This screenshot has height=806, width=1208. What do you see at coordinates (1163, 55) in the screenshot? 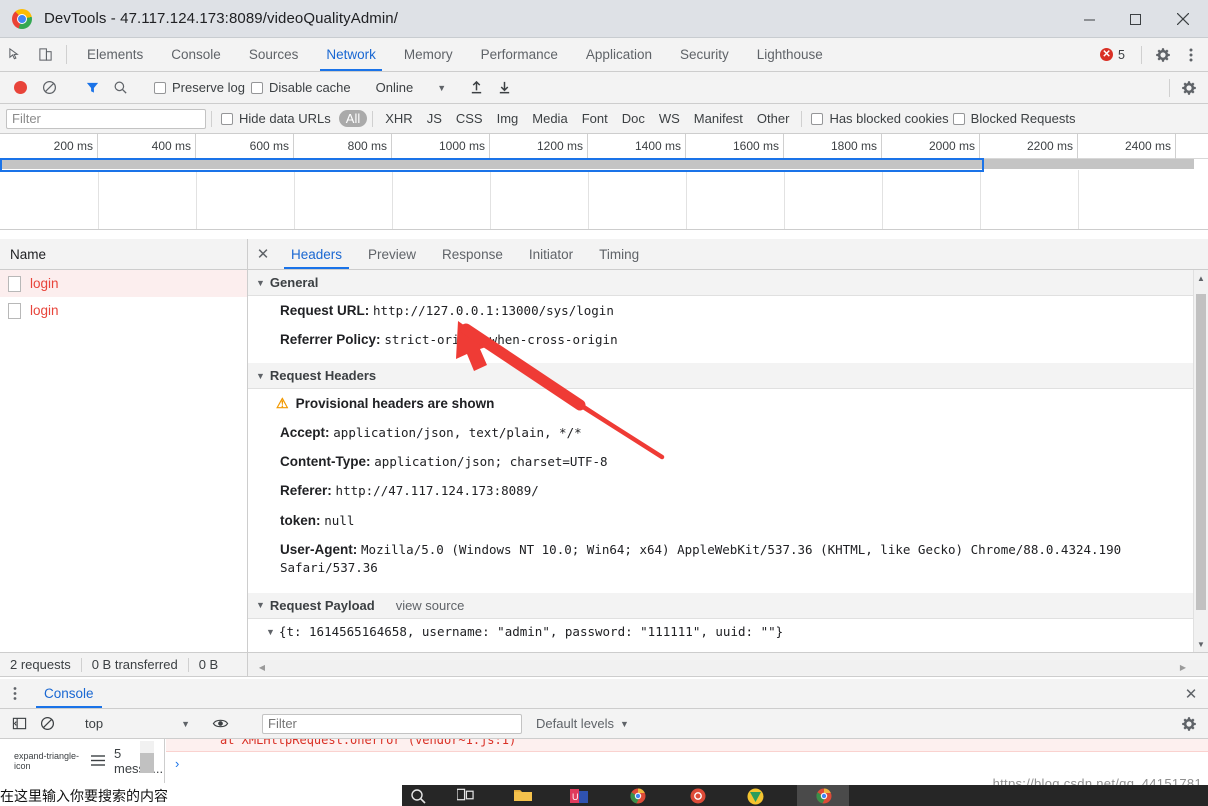
I see `gear-icon` at bounding box center [1163, 55].